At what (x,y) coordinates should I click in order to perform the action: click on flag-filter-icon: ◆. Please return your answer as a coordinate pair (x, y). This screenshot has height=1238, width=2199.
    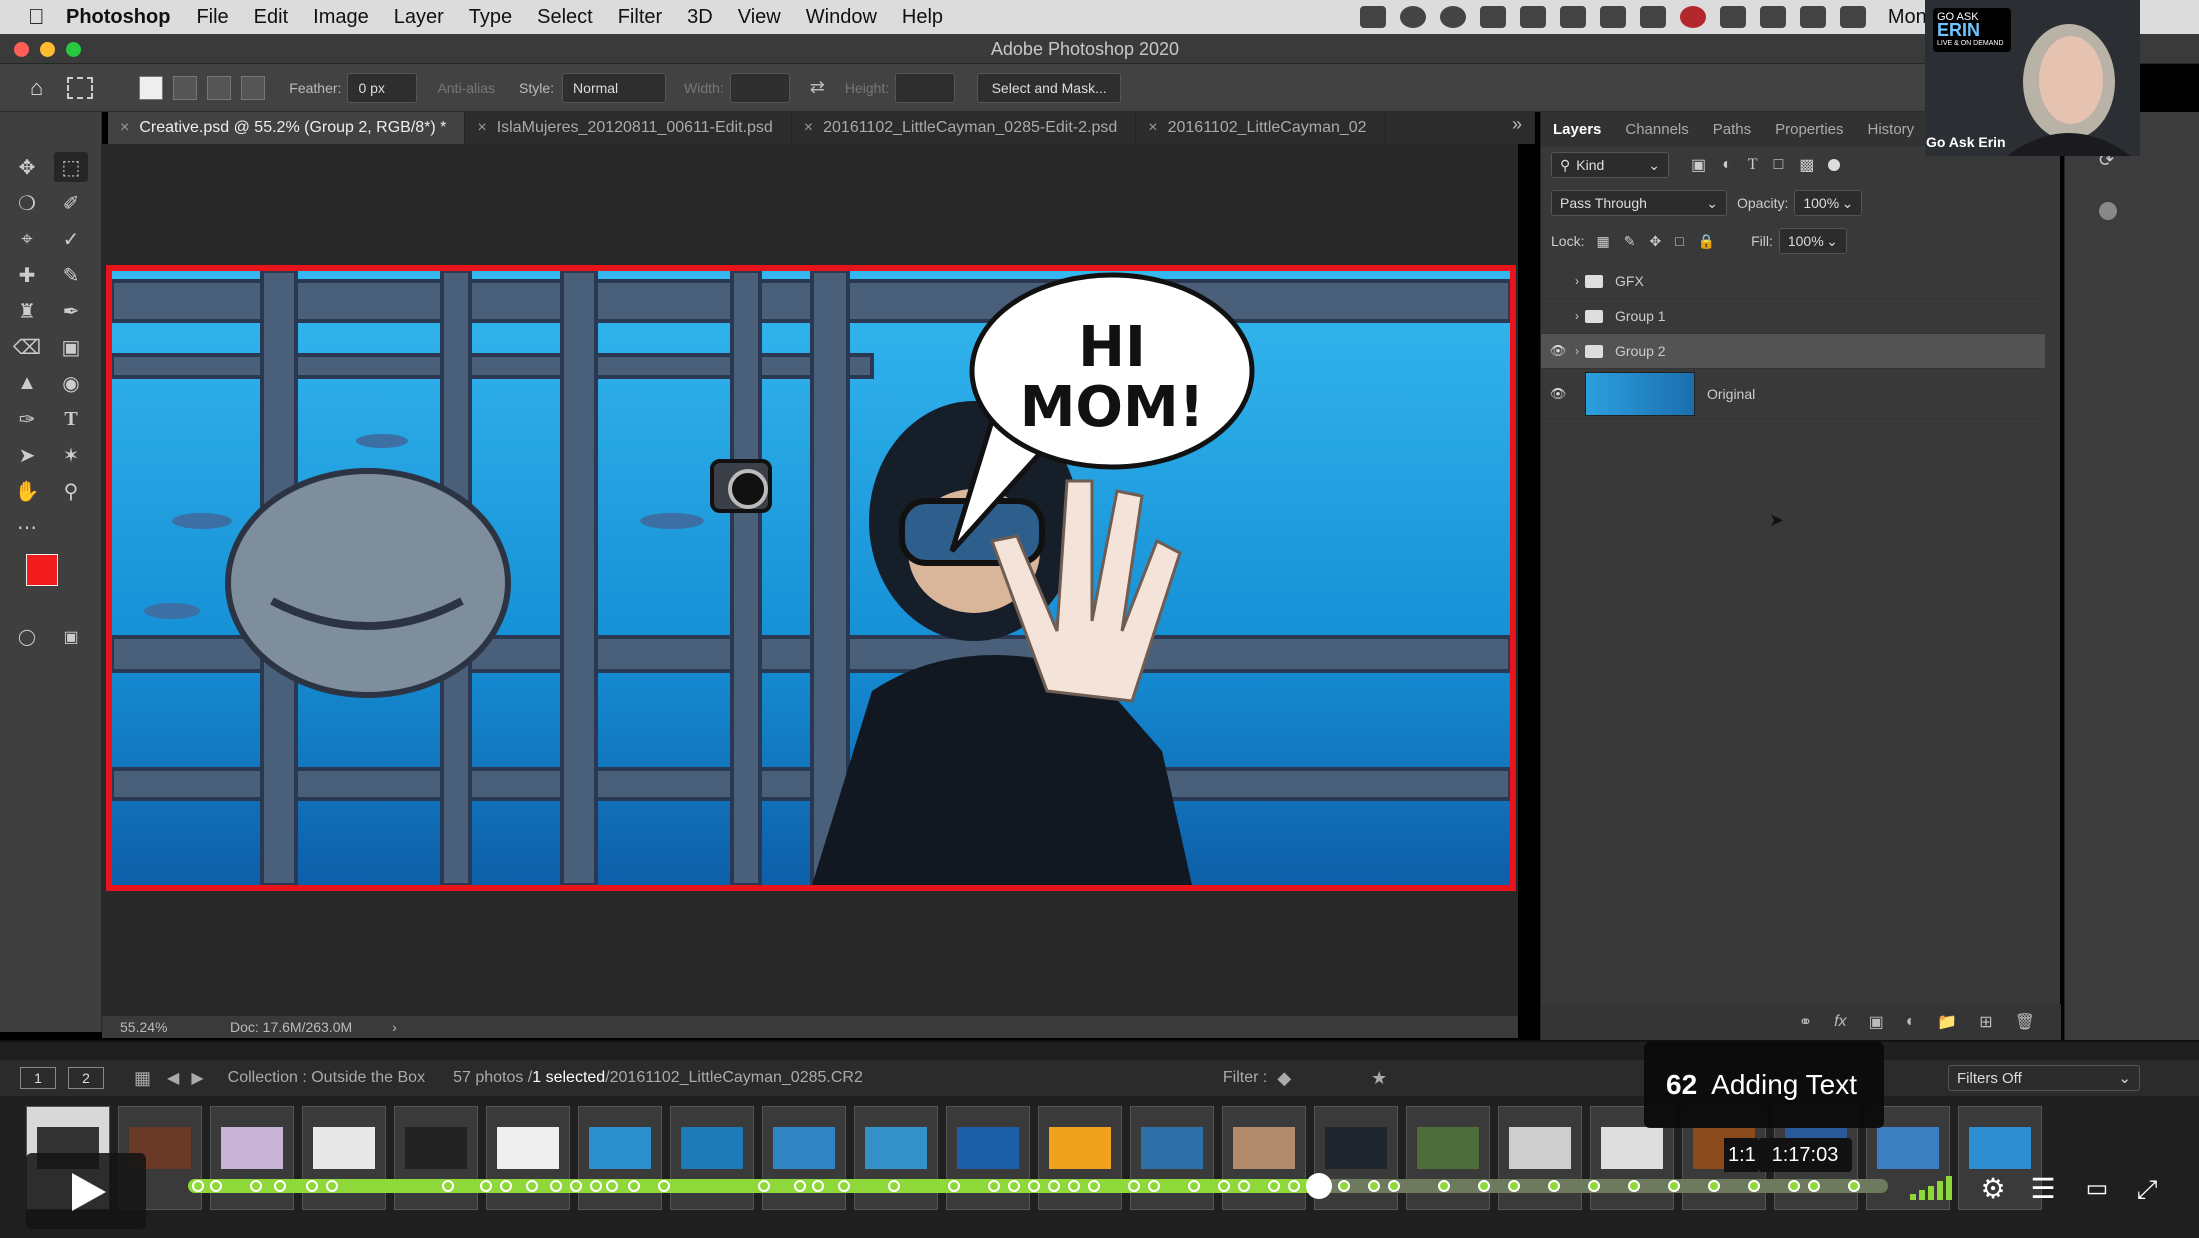
    Looking at the image, I should click on (1284, 1078).